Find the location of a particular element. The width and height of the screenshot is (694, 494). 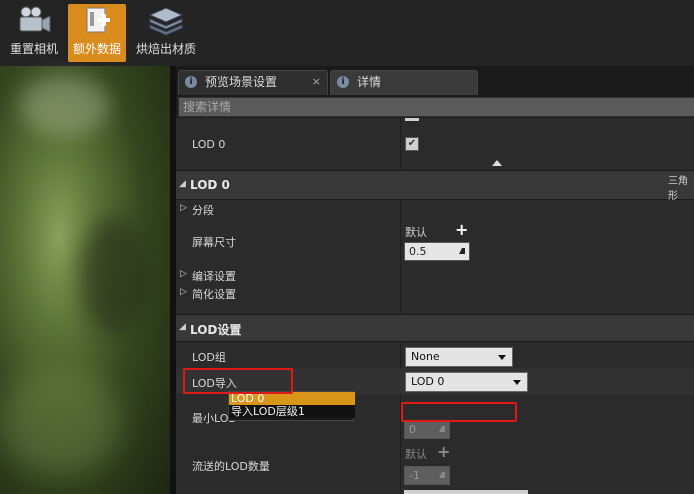

bake-material-button: 烘焙出材质 is located at coordinates (166, 33).